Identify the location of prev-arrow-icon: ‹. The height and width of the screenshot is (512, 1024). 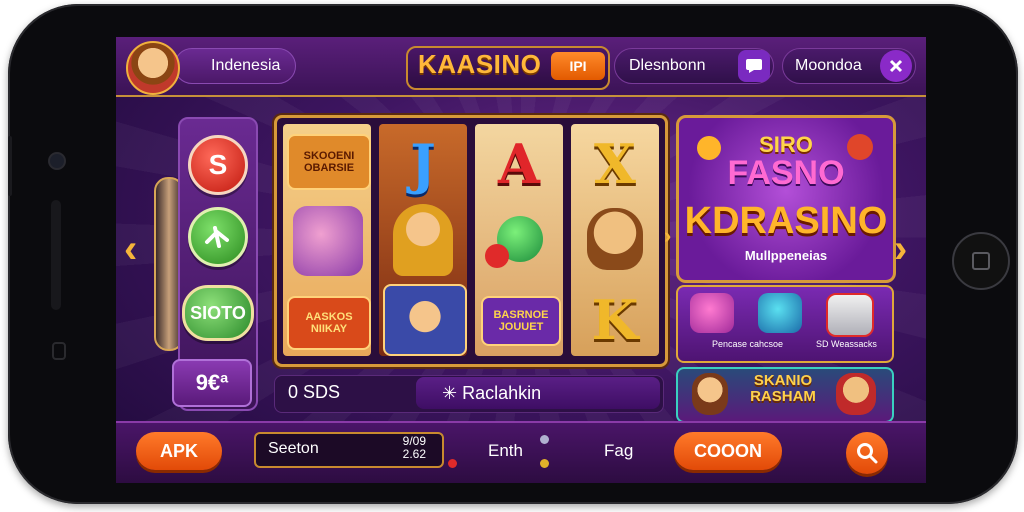
(130, 249).